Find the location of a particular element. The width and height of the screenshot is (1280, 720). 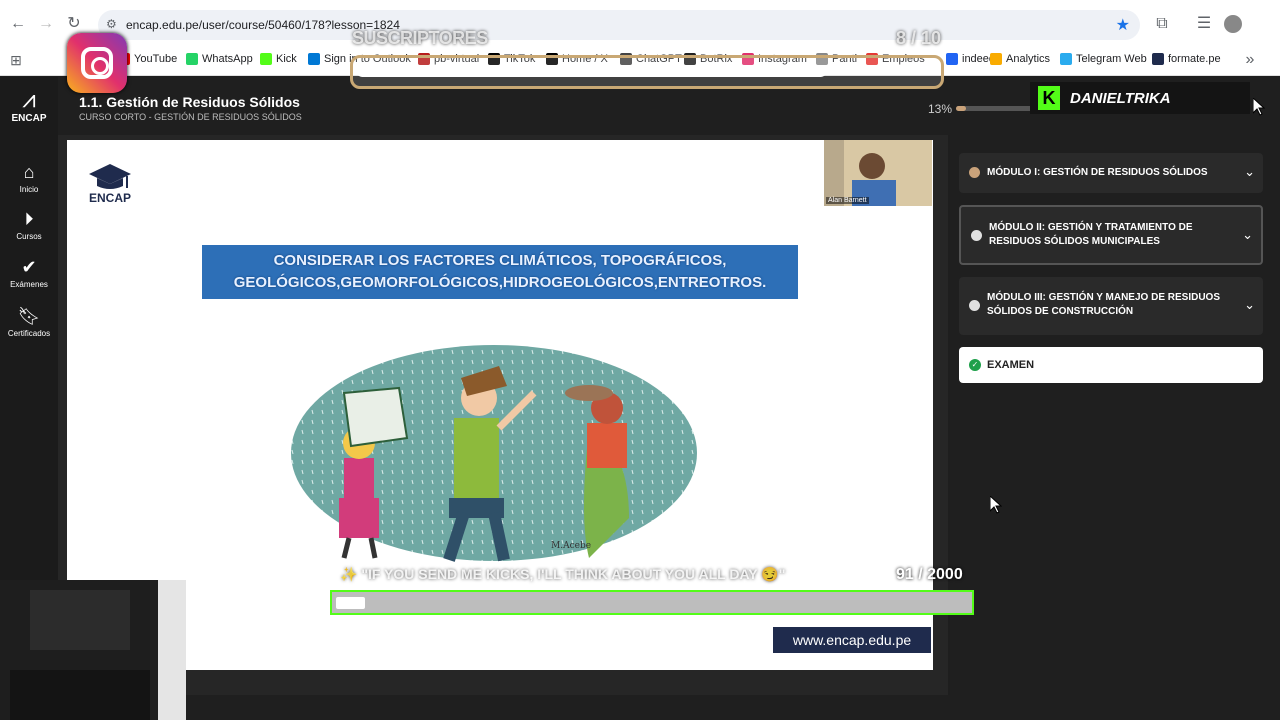

kick-logo-icon: K is located at coordinates (1049, 98).